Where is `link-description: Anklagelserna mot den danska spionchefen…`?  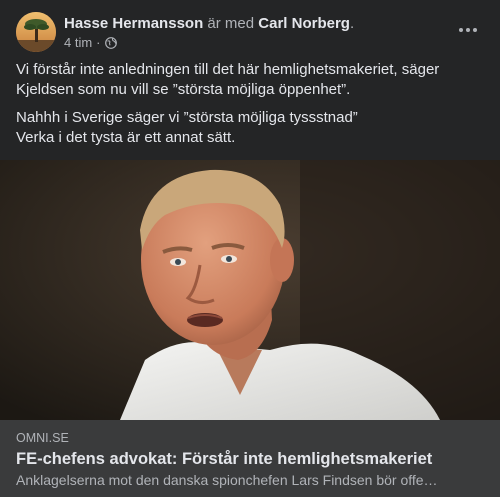 link-description: Anklagelserna mot den danska spionchefen… is located at coordinates (227, 480).